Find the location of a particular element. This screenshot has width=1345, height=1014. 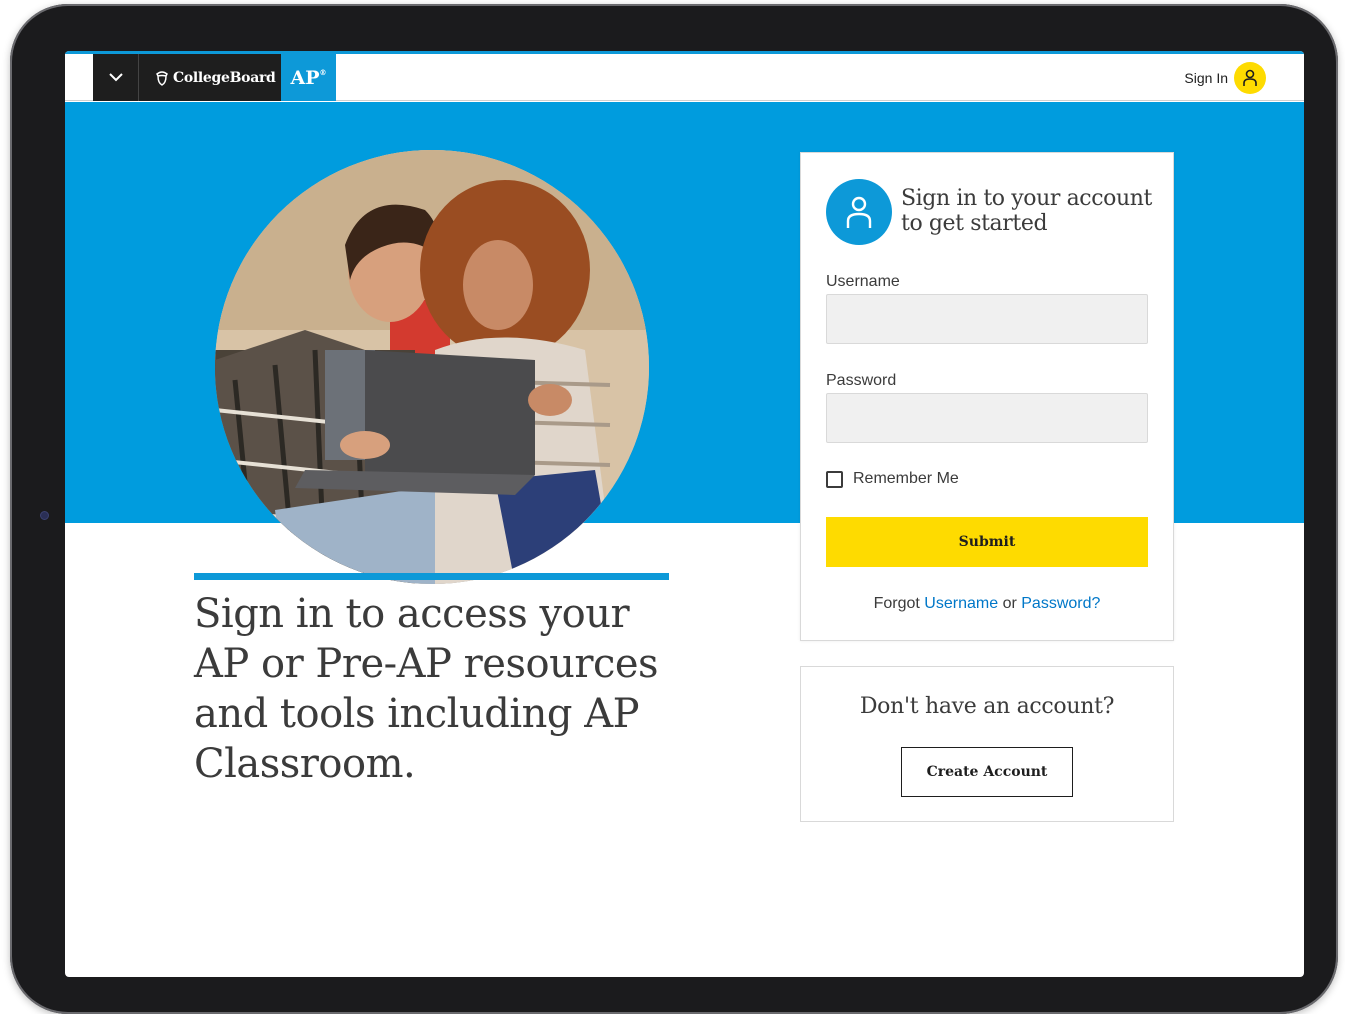

hero-photo is located at coordinates (432, 367).